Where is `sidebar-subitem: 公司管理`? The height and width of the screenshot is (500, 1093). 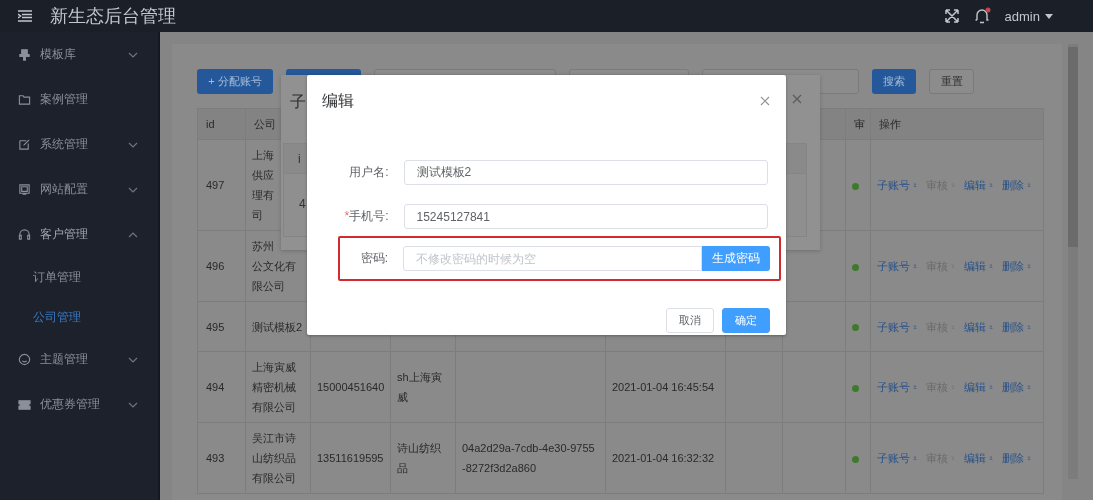 sidebar-subitem: 公司管理 is located at coordinates (40, 317).